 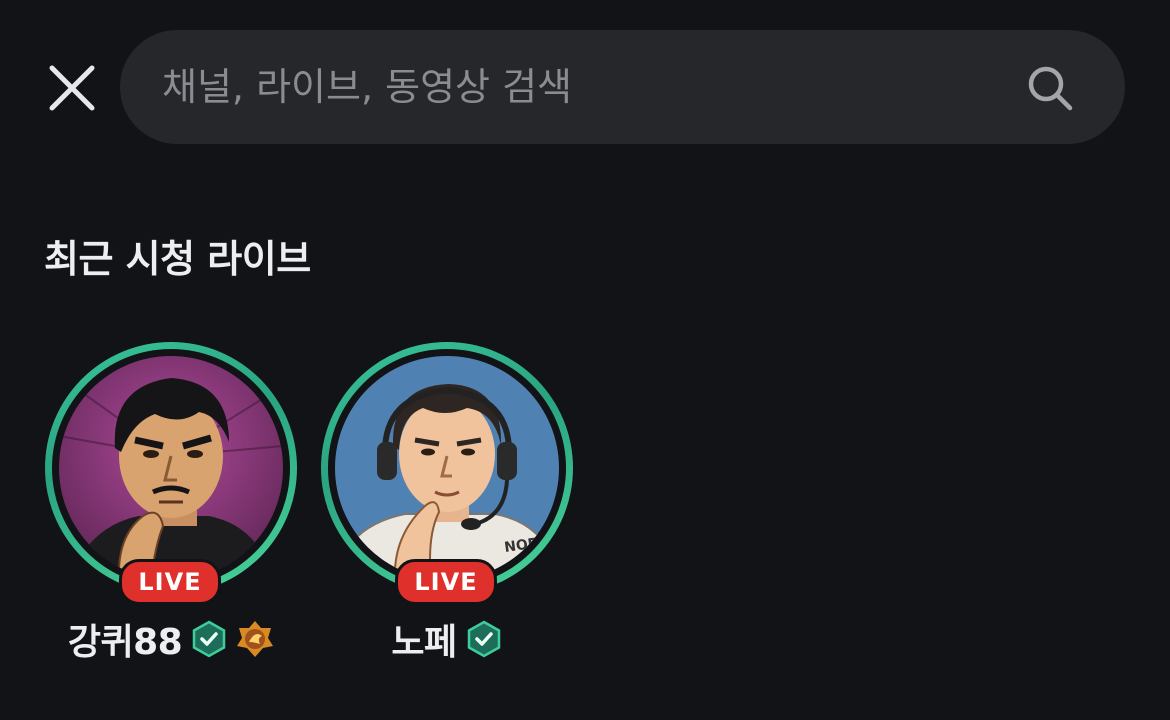 I want to click on channel-name-row: 강퀴88, so click(x=171, y=639).